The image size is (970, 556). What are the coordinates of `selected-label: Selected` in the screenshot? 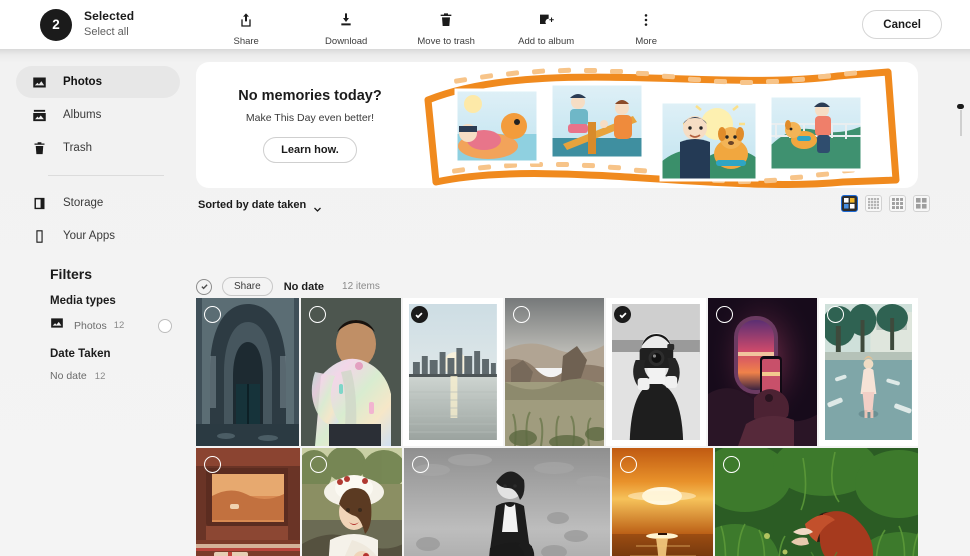 It's located at (109, 16).